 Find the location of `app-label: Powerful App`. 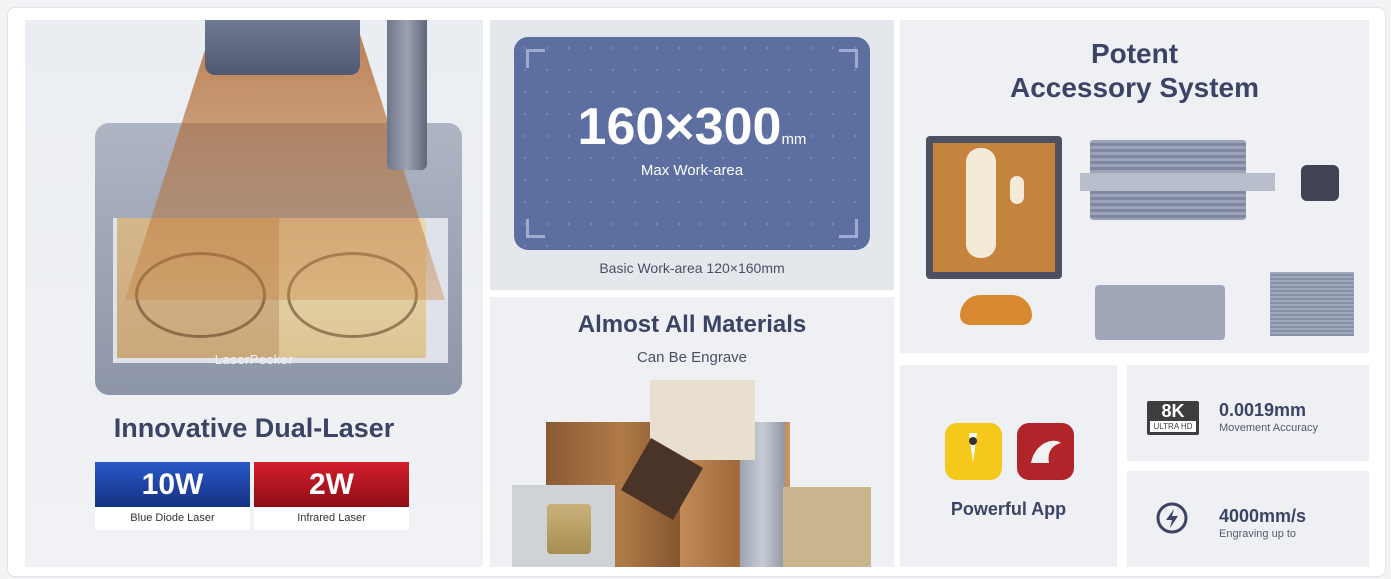

app-label: Powerful App is located at coordinates (1008, 509).